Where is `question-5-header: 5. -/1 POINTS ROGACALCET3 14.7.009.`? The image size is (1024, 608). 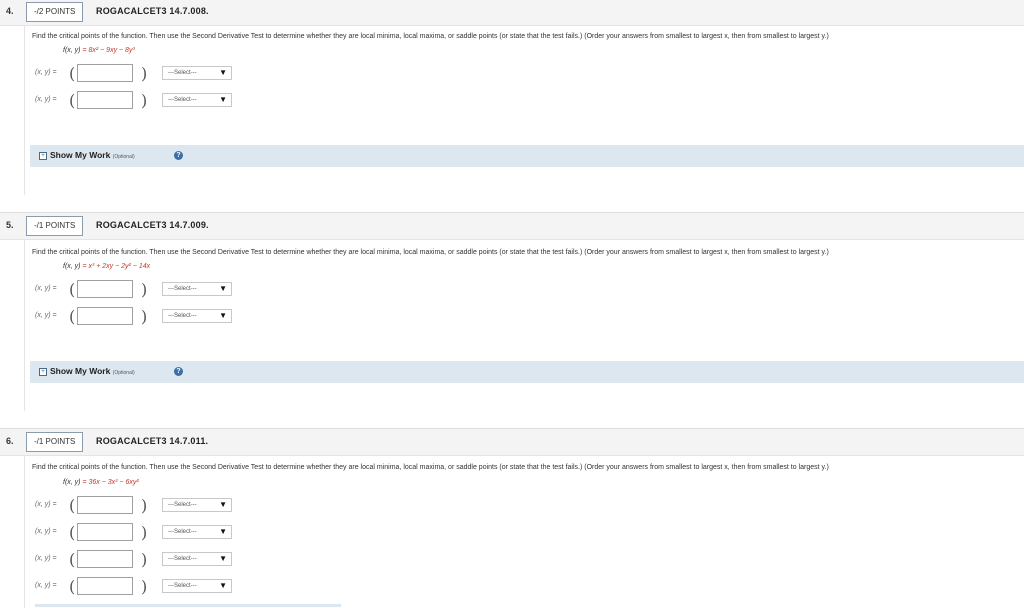 question-5-header: 5. -/1 POINTS ROGACALCET3 14.7.009. is located at coordinates (512, 226).